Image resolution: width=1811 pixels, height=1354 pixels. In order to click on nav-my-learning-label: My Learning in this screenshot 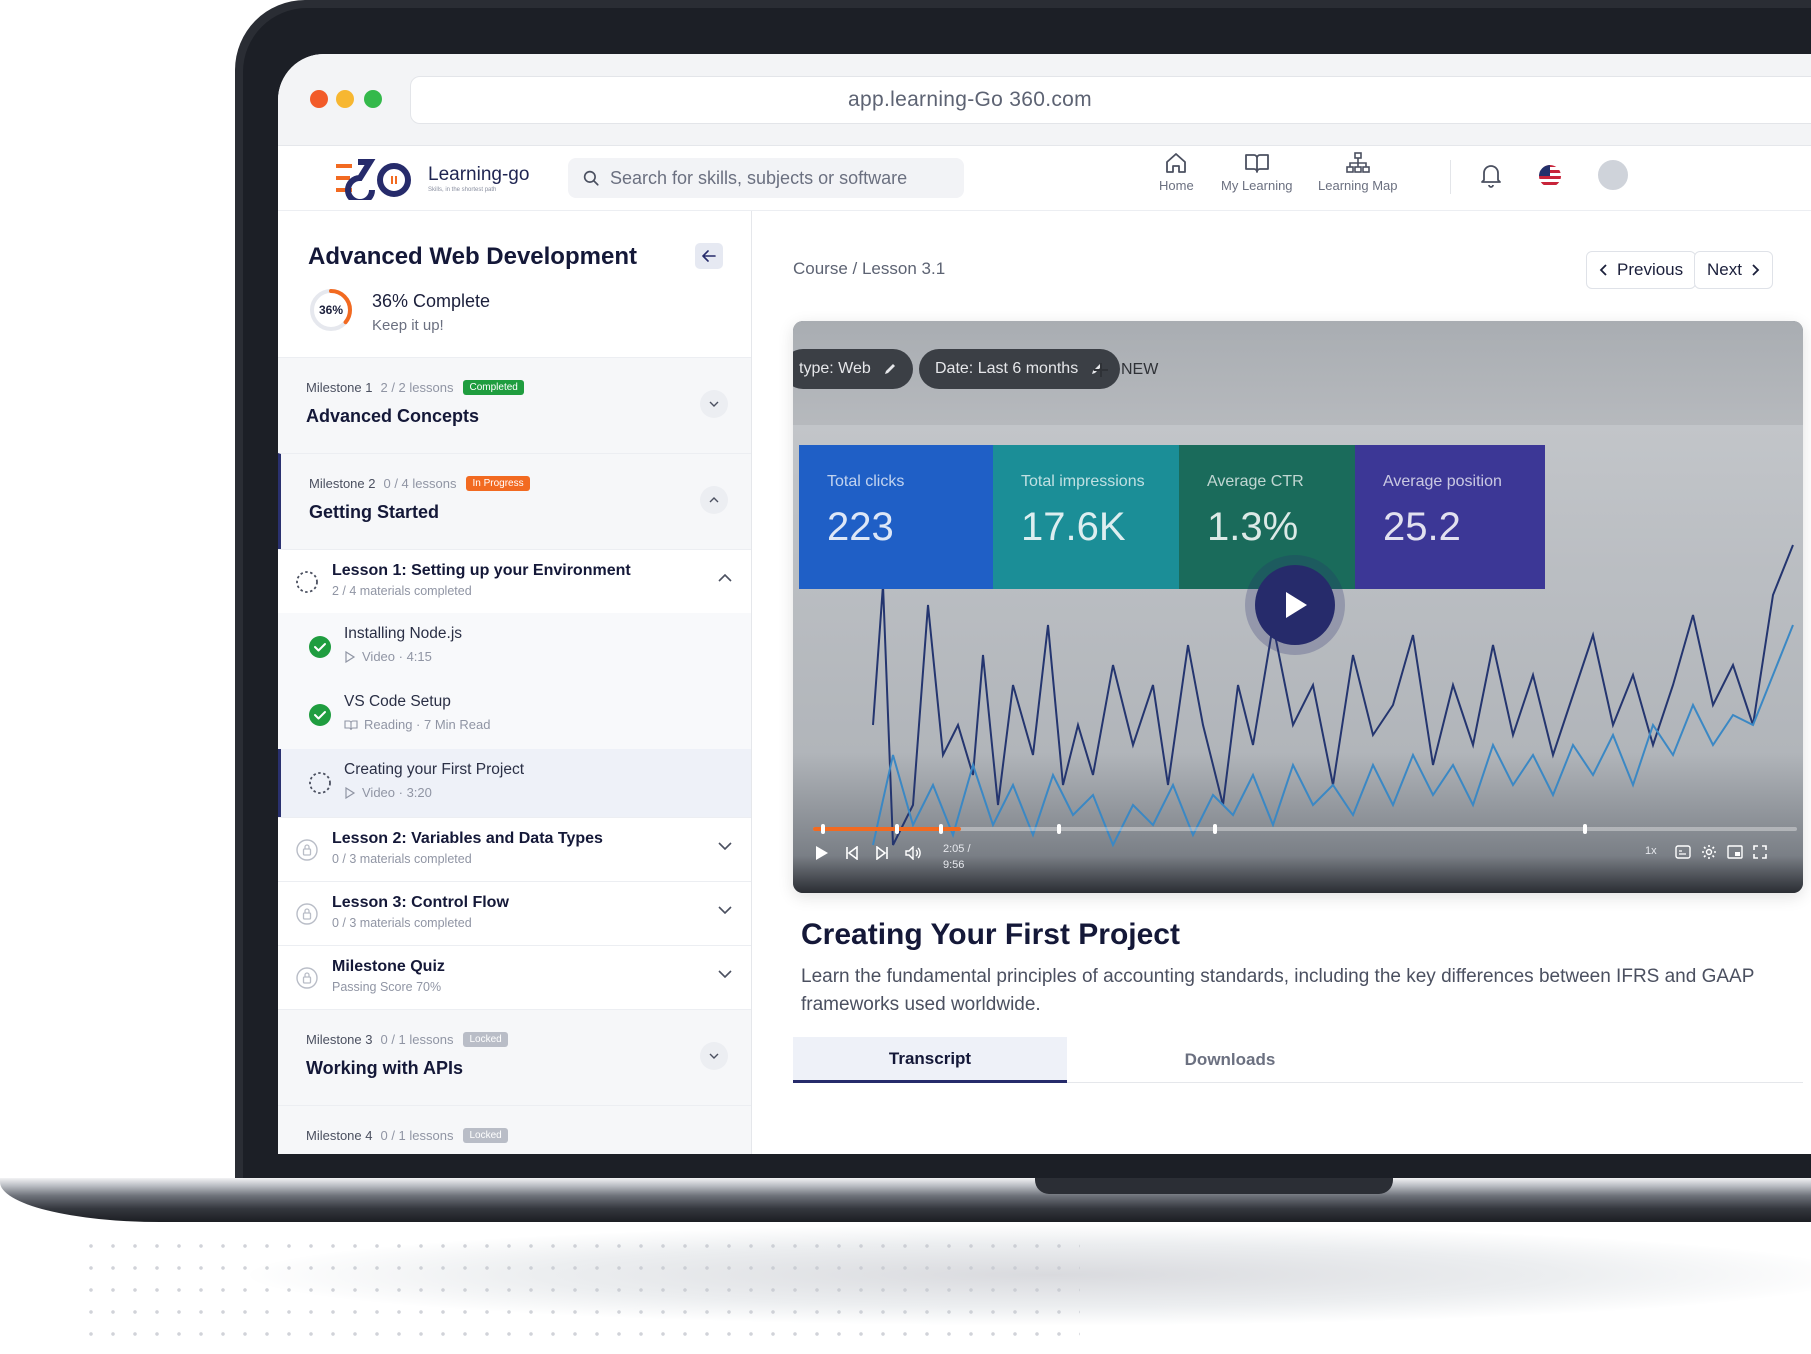, I will do `click(1257, 185)`.